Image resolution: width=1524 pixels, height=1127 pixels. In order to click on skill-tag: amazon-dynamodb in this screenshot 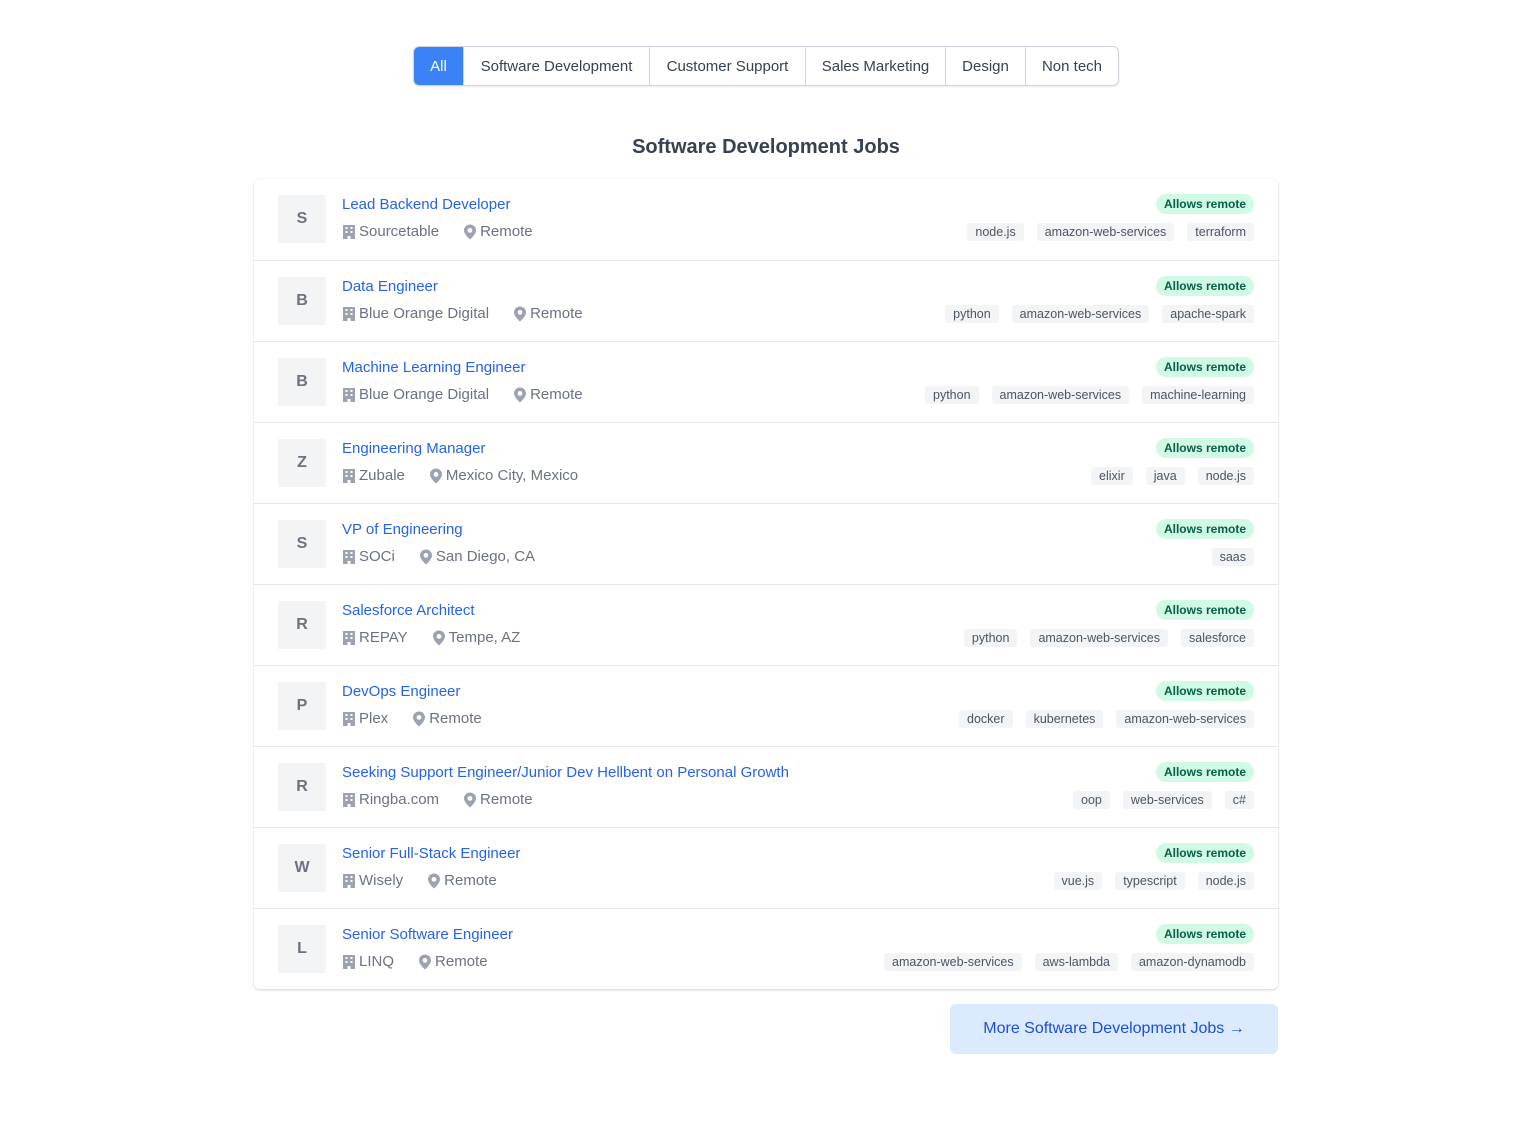, I will do `click(1192, 962)`.